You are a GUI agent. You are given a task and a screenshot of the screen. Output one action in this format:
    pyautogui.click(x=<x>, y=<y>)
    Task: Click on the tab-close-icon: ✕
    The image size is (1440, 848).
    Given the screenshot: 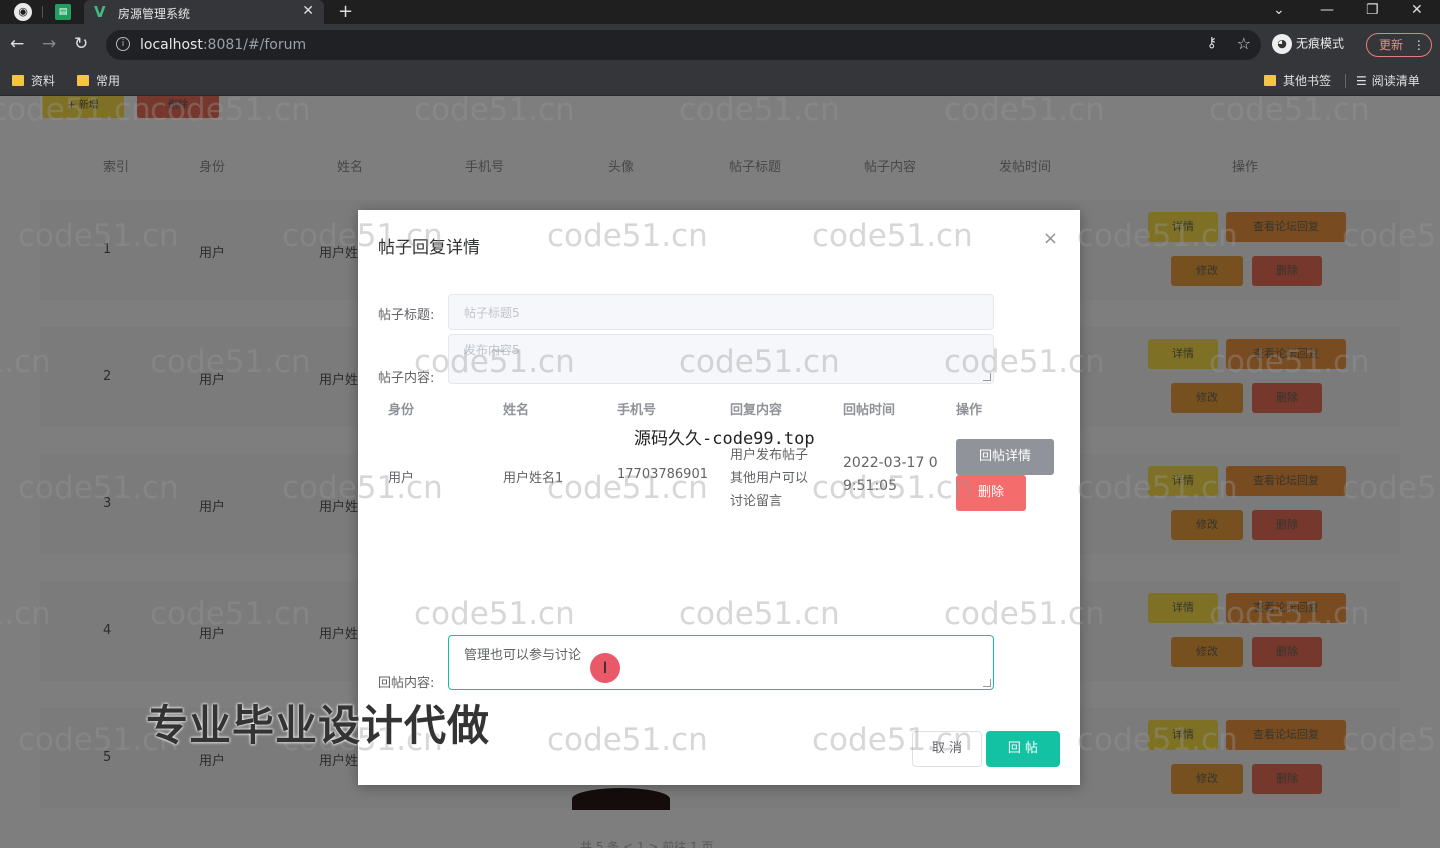 What is the action you would take?
    pyautogui.click(x=308, y=11)
    